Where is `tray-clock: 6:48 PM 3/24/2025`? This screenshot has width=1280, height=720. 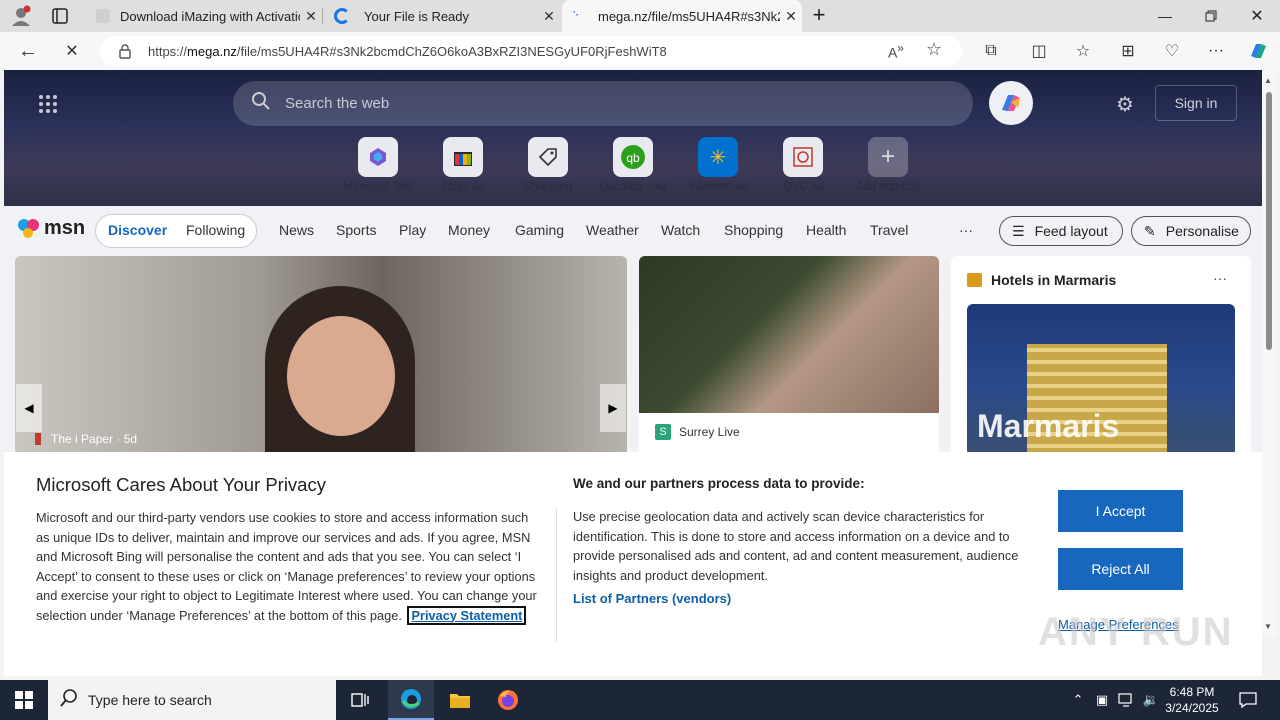 tray-clock: 6:48 PM 3/24/2025 is located at coordinates (1192, 700).